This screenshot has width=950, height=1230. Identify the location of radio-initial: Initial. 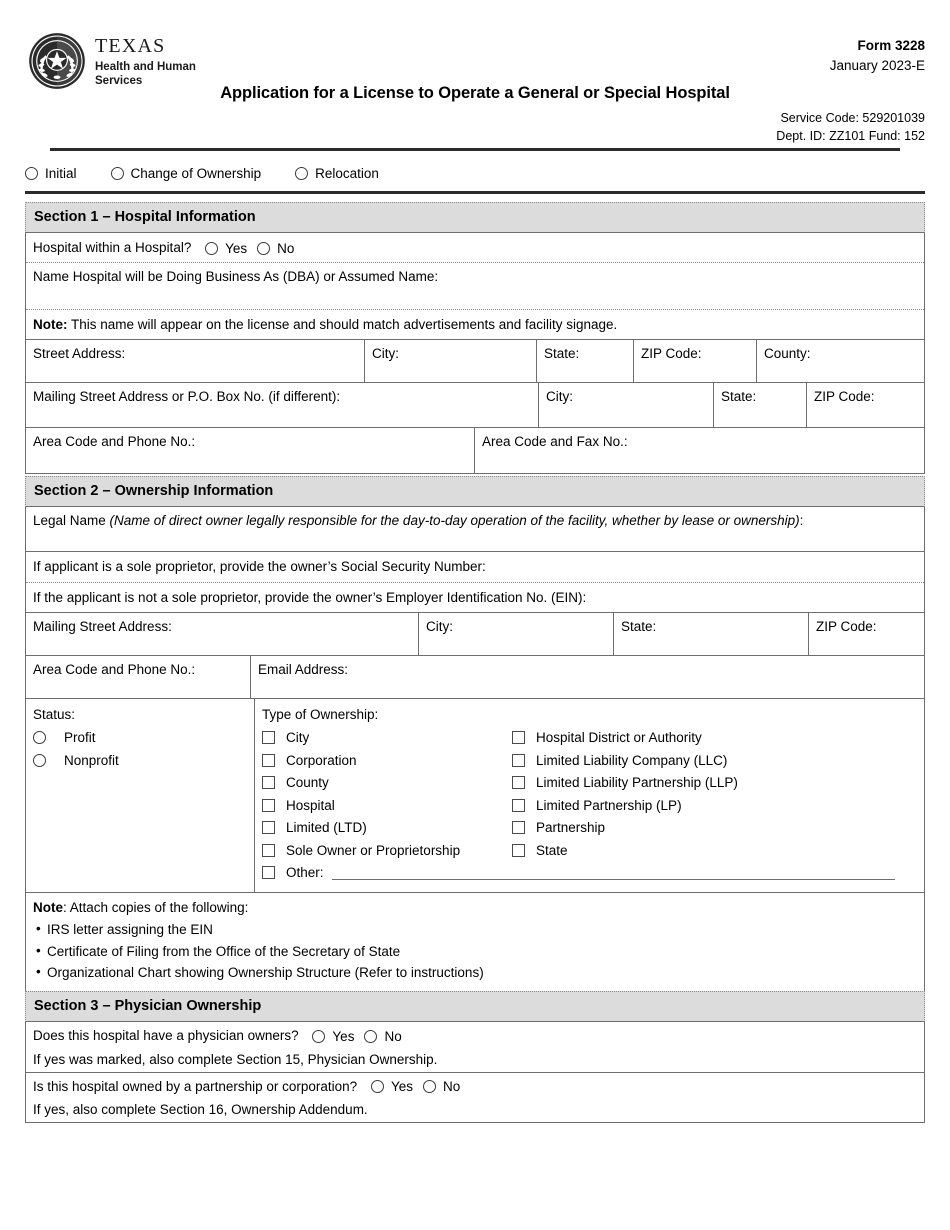
(51, 173).